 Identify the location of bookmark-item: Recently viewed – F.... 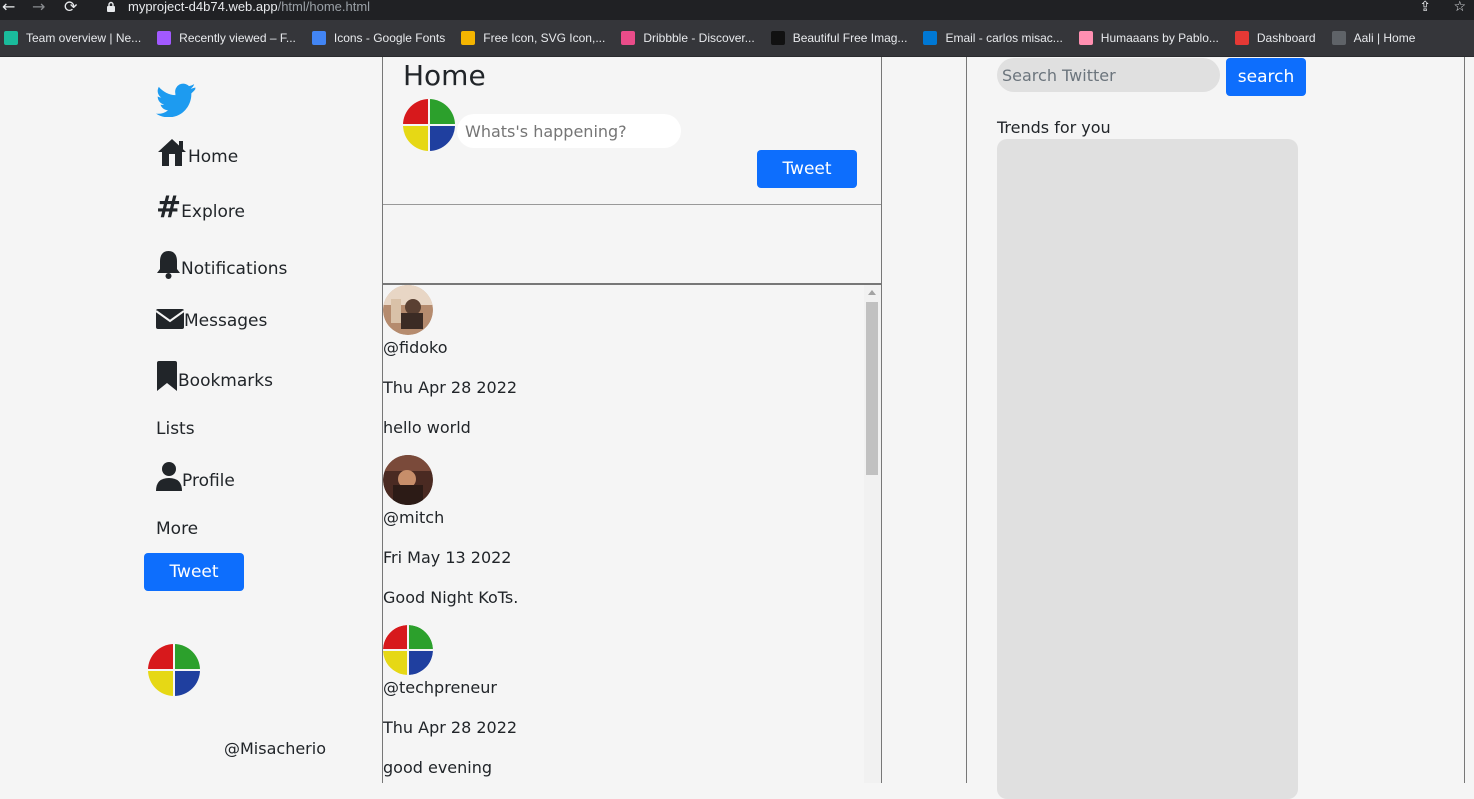
(226, 38).